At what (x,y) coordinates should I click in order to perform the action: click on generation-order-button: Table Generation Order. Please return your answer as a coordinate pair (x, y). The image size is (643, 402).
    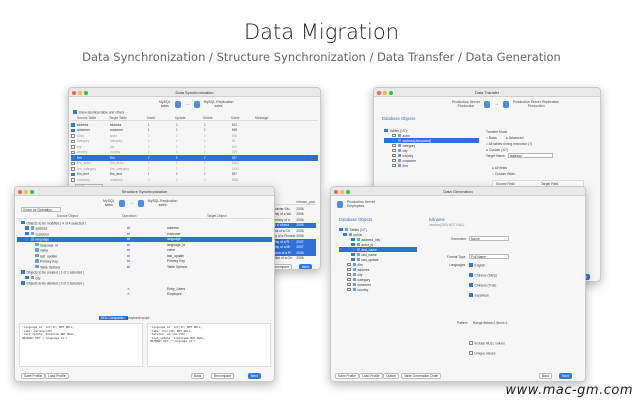
    Looking at the image, I should click on (421, 376).